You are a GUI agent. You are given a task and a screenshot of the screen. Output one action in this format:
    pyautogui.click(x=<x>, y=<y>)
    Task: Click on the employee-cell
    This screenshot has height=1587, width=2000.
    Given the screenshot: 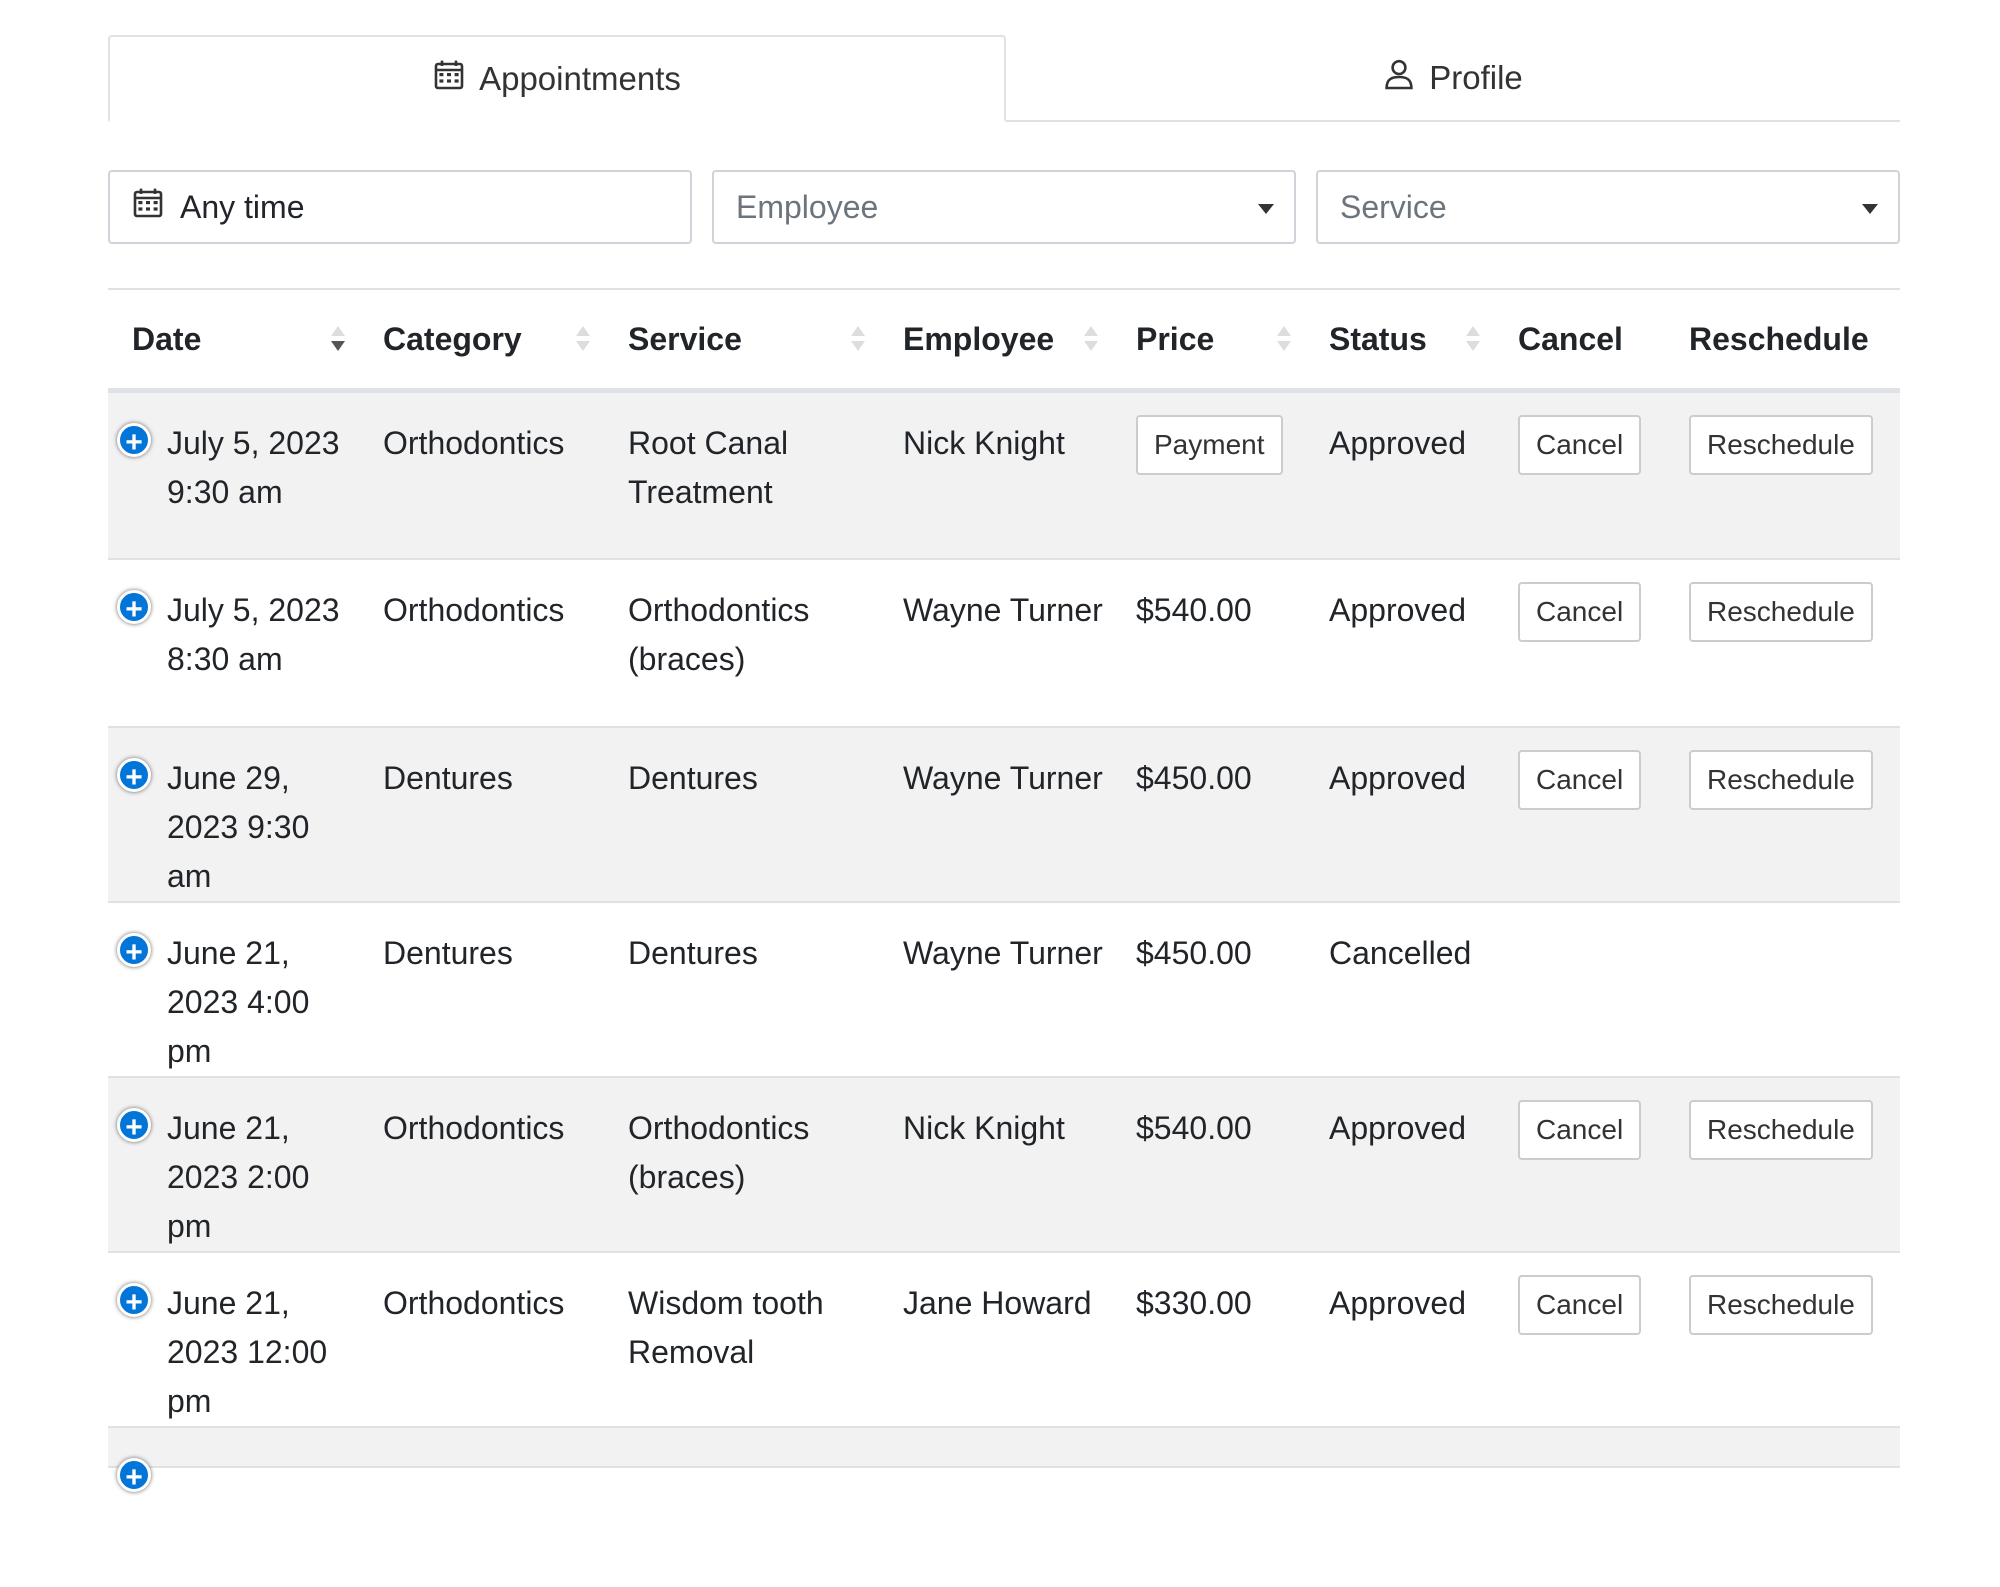 What is the action you would take?
    pyautogui.click(x=995, y=1447)
    